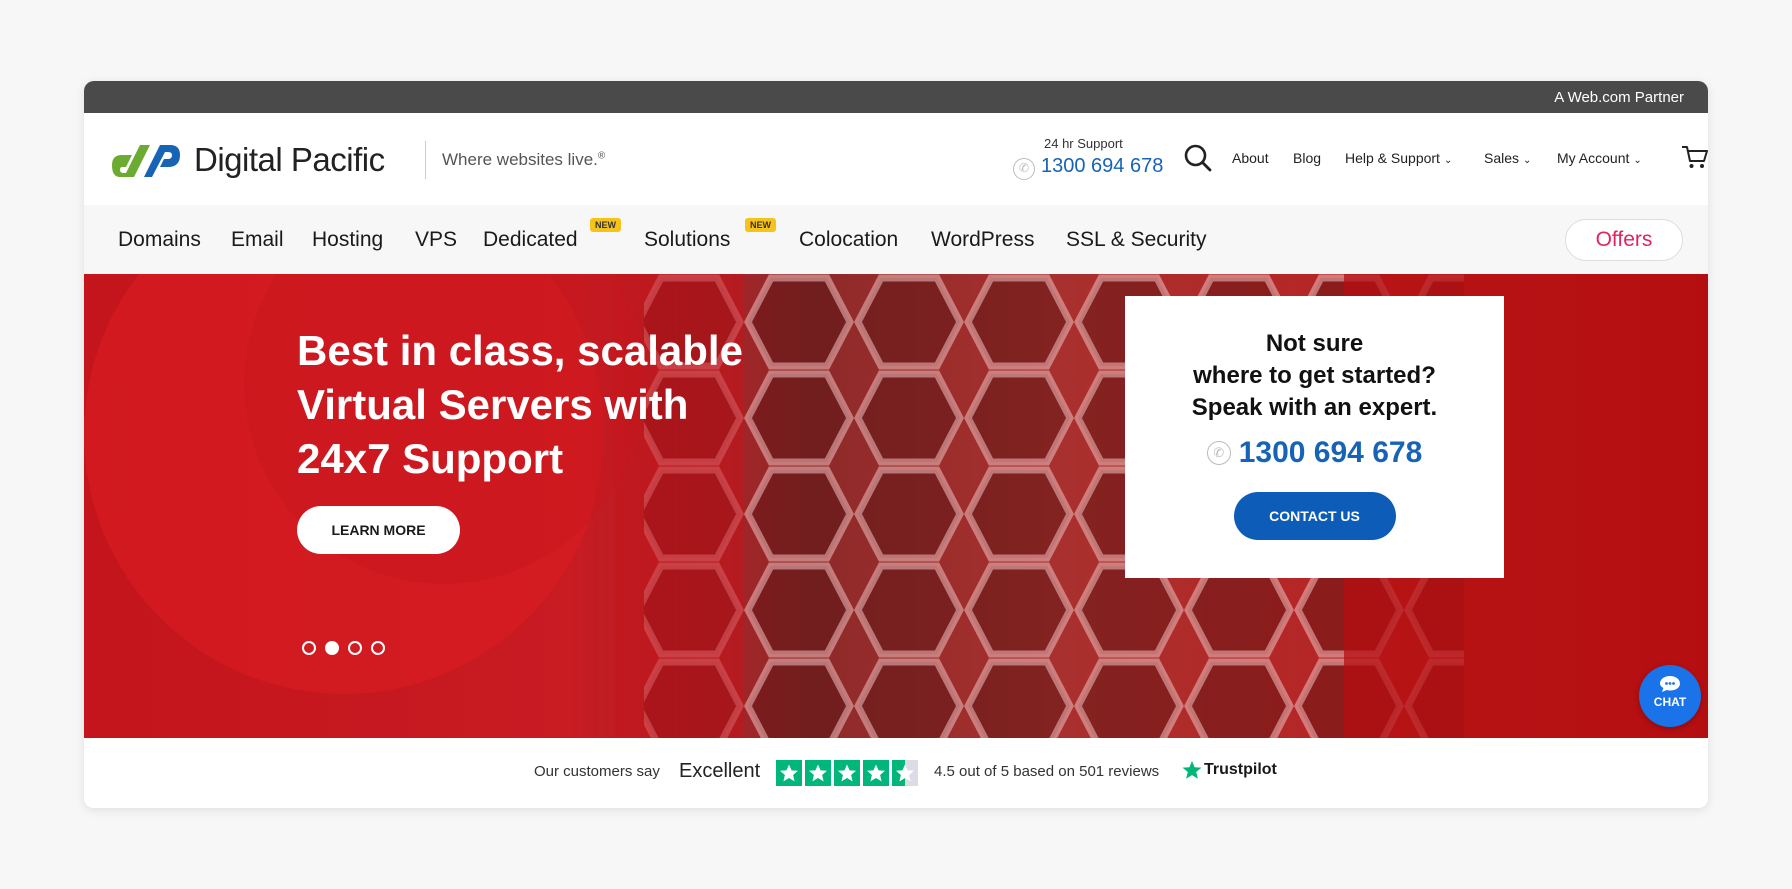 Image resolution: width=1792 pixels, height=889 pixels. I want to click on top-link-blog: Blog, so click(1307, 158).